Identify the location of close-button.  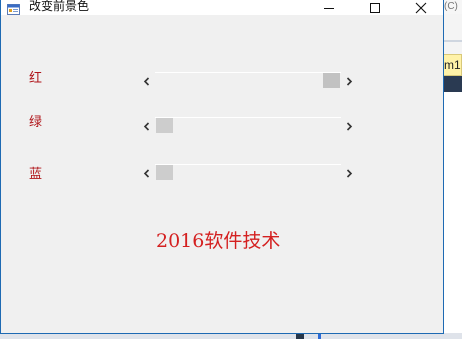
(421, 7).